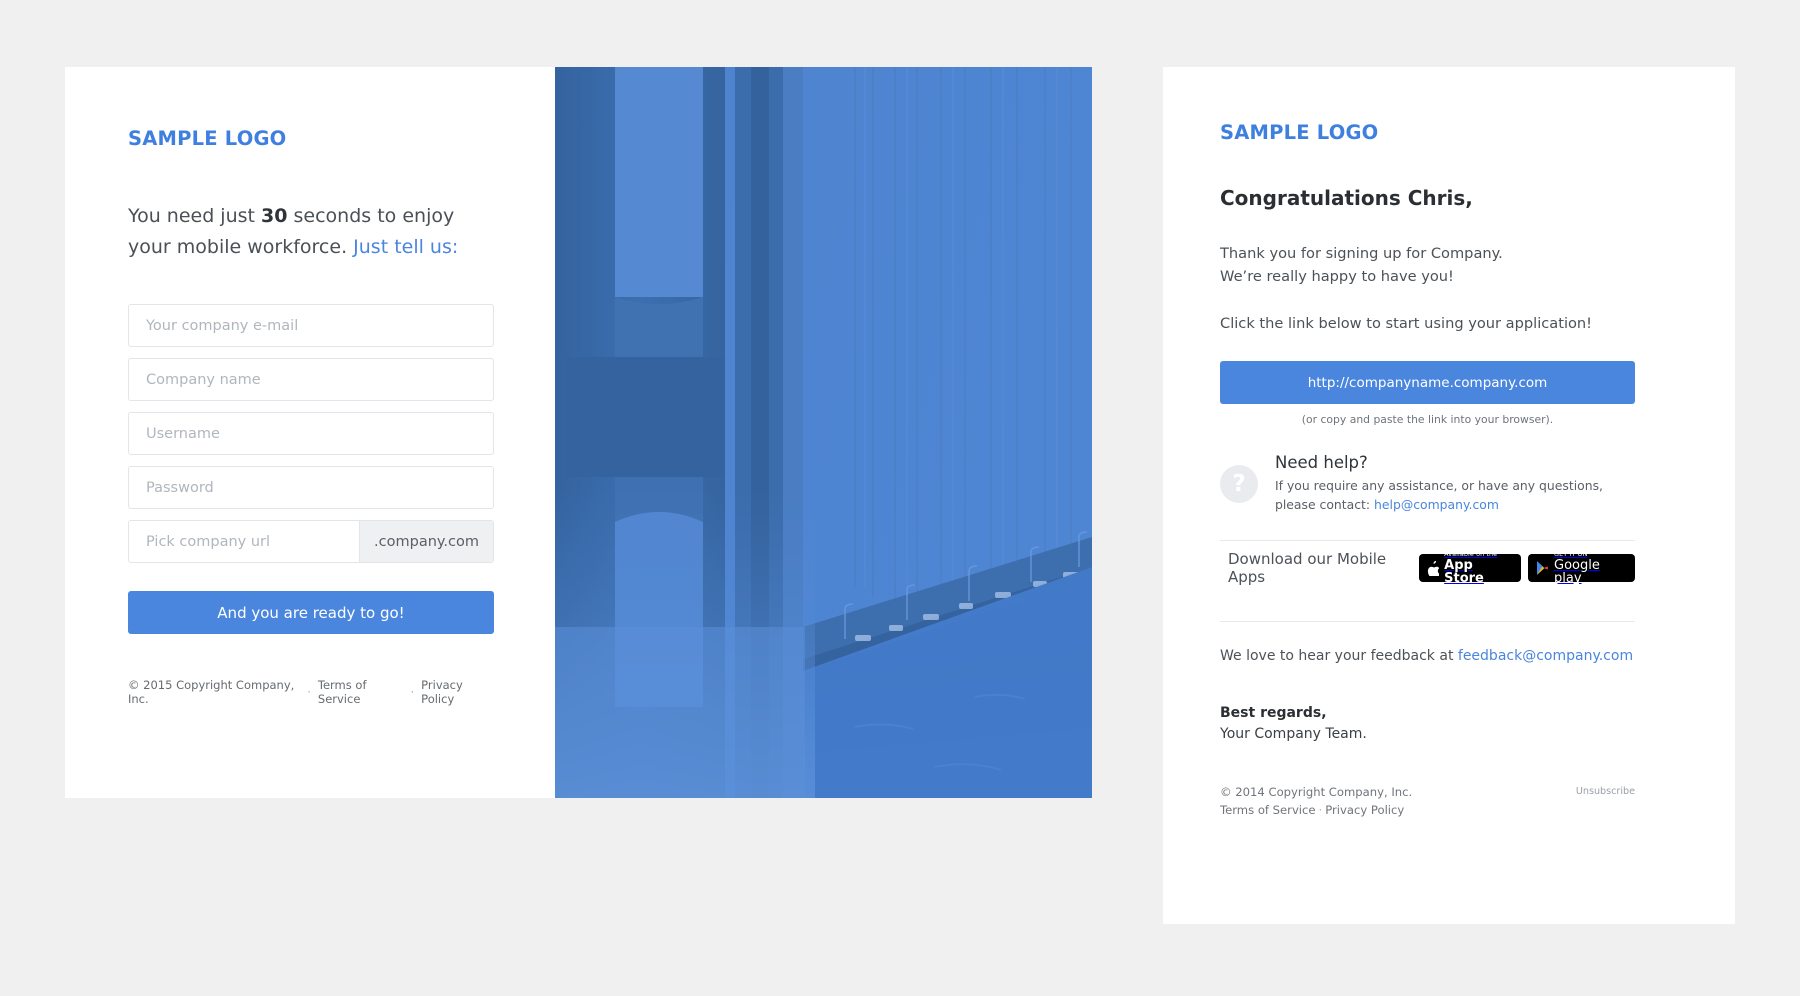  What do you see at coordinates (426, 541) in the screenshot?
I see `company-url-suffix: .company.com` at bounding box center [426, 541].